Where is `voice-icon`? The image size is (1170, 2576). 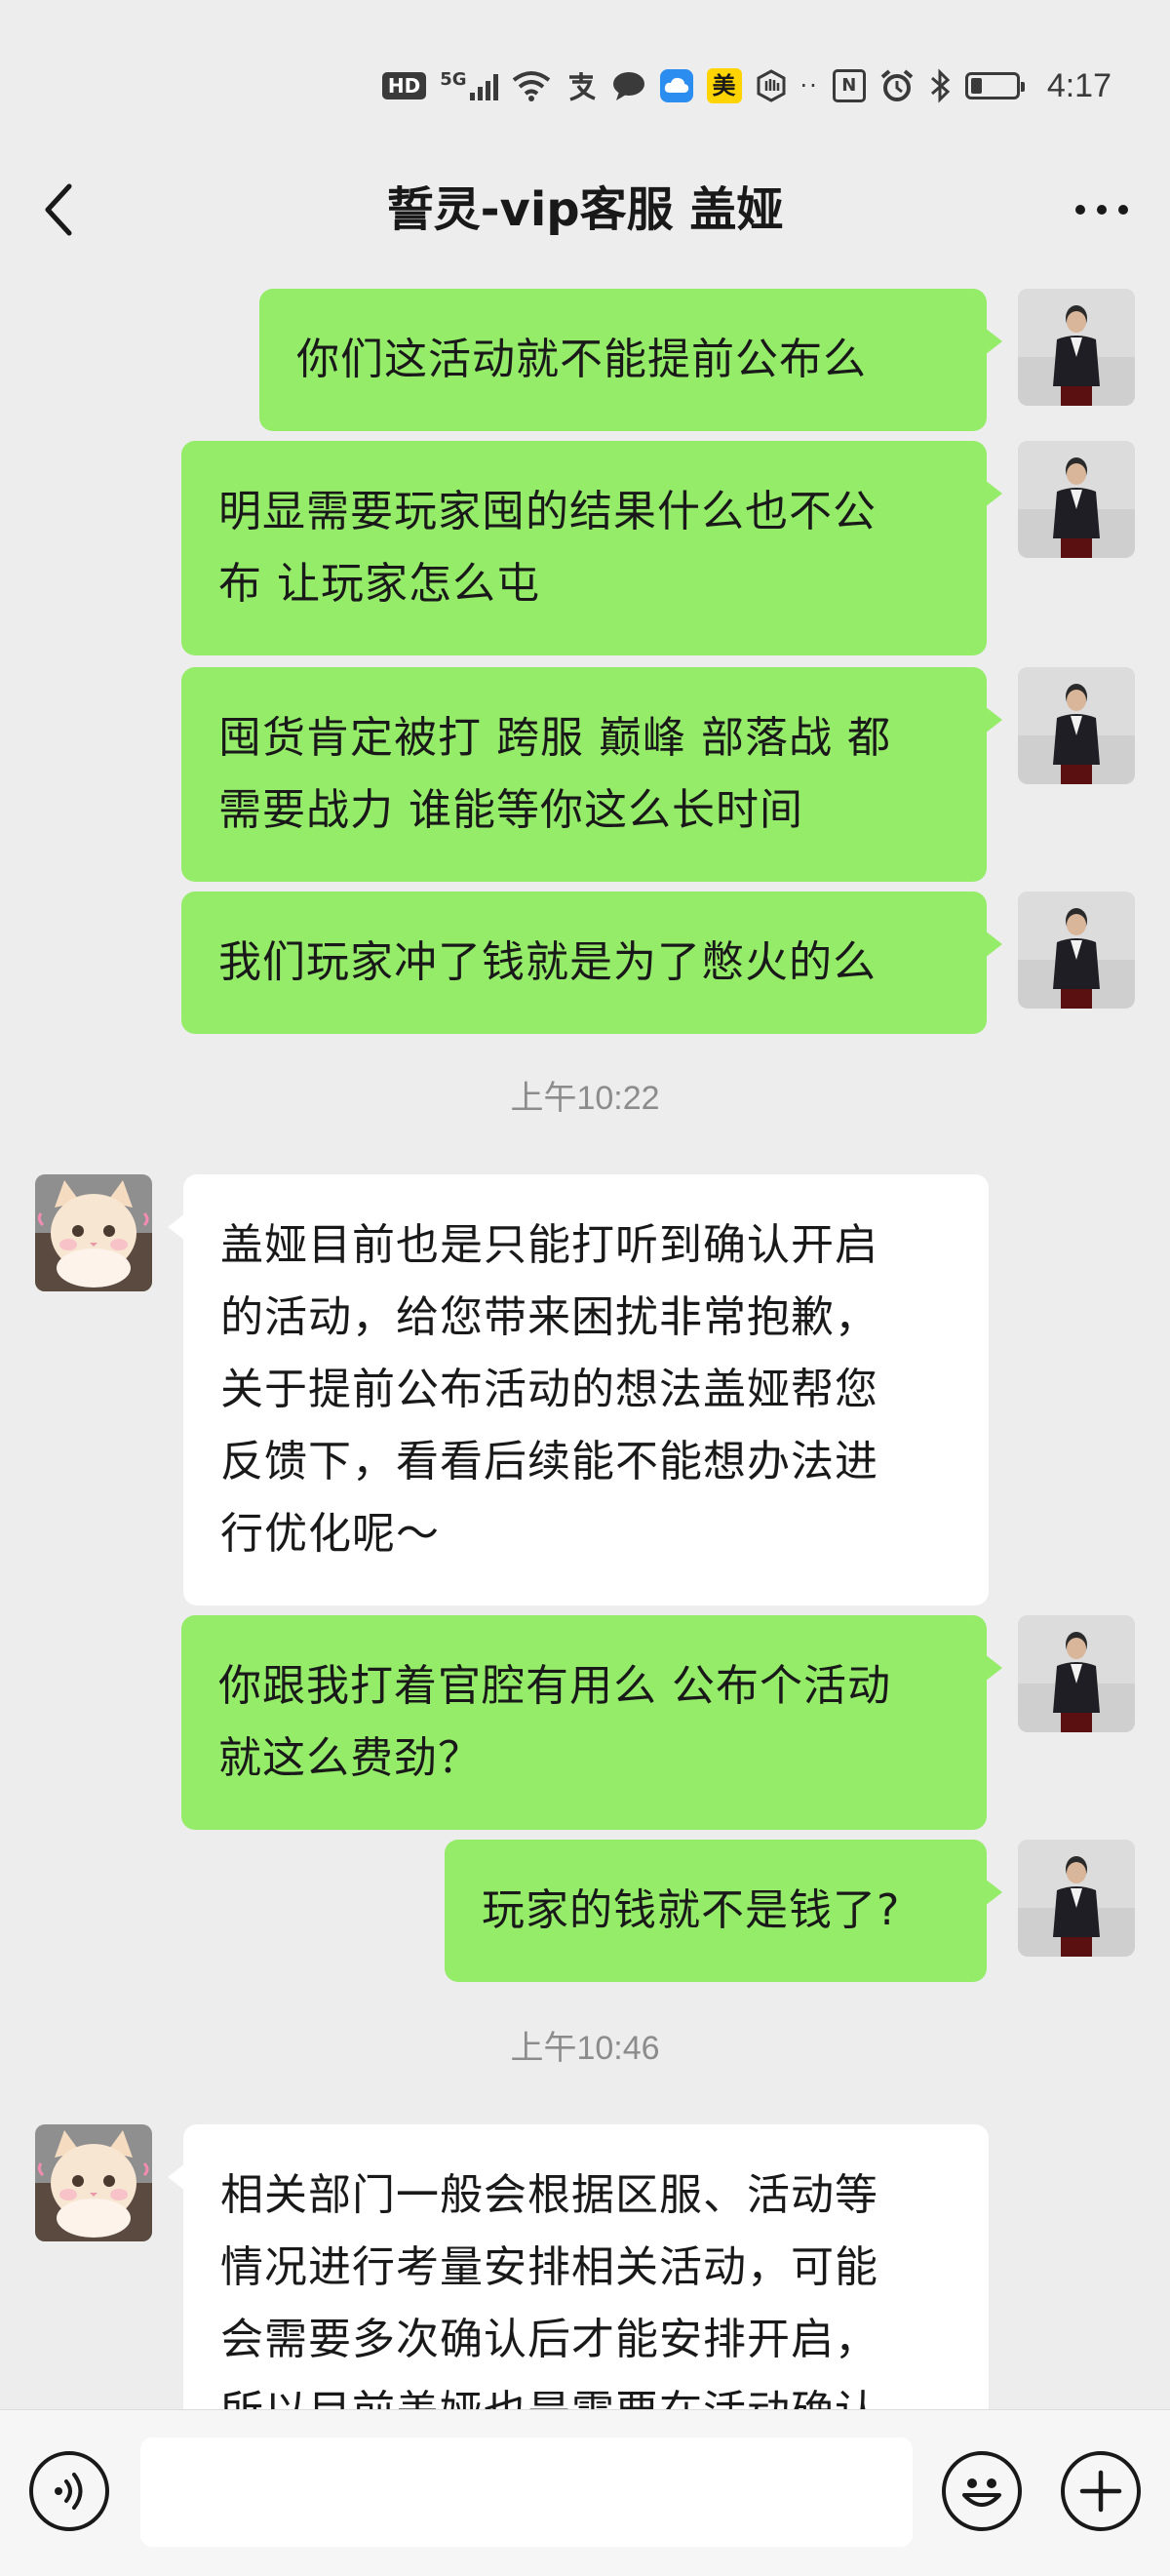 voice-icon is located at coordinates (69, 2491).